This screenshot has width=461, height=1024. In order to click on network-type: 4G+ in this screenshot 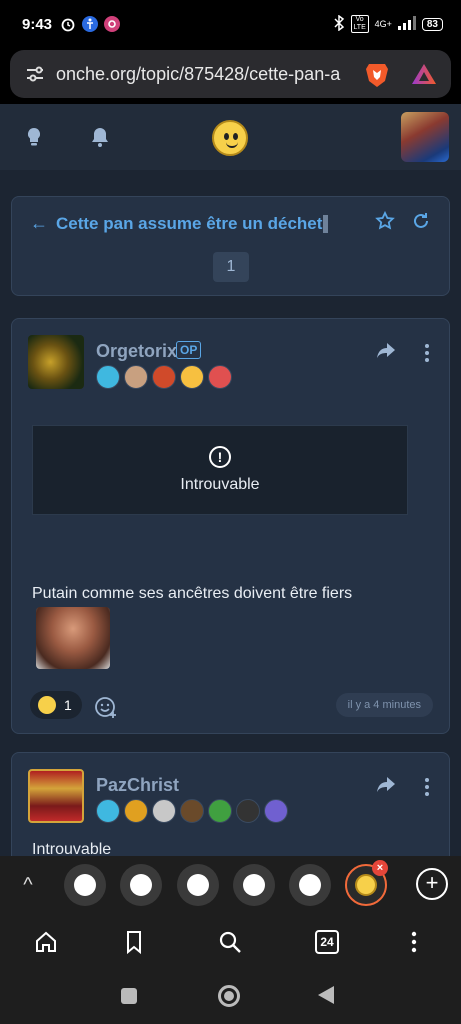, I will do `click(383, 24)`.